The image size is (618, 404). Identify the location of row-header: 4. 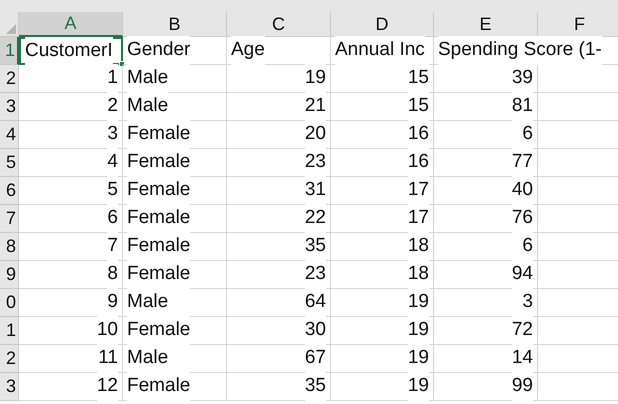
(9, 135).